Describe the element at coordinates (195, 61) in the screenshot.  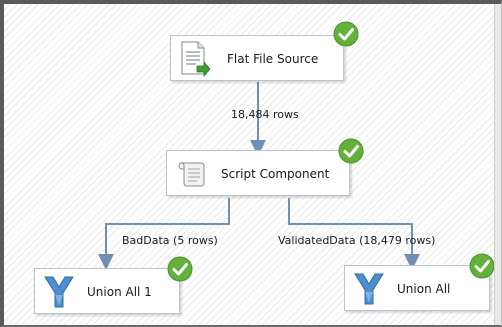
I see `flat-file-source-icon` at that location.